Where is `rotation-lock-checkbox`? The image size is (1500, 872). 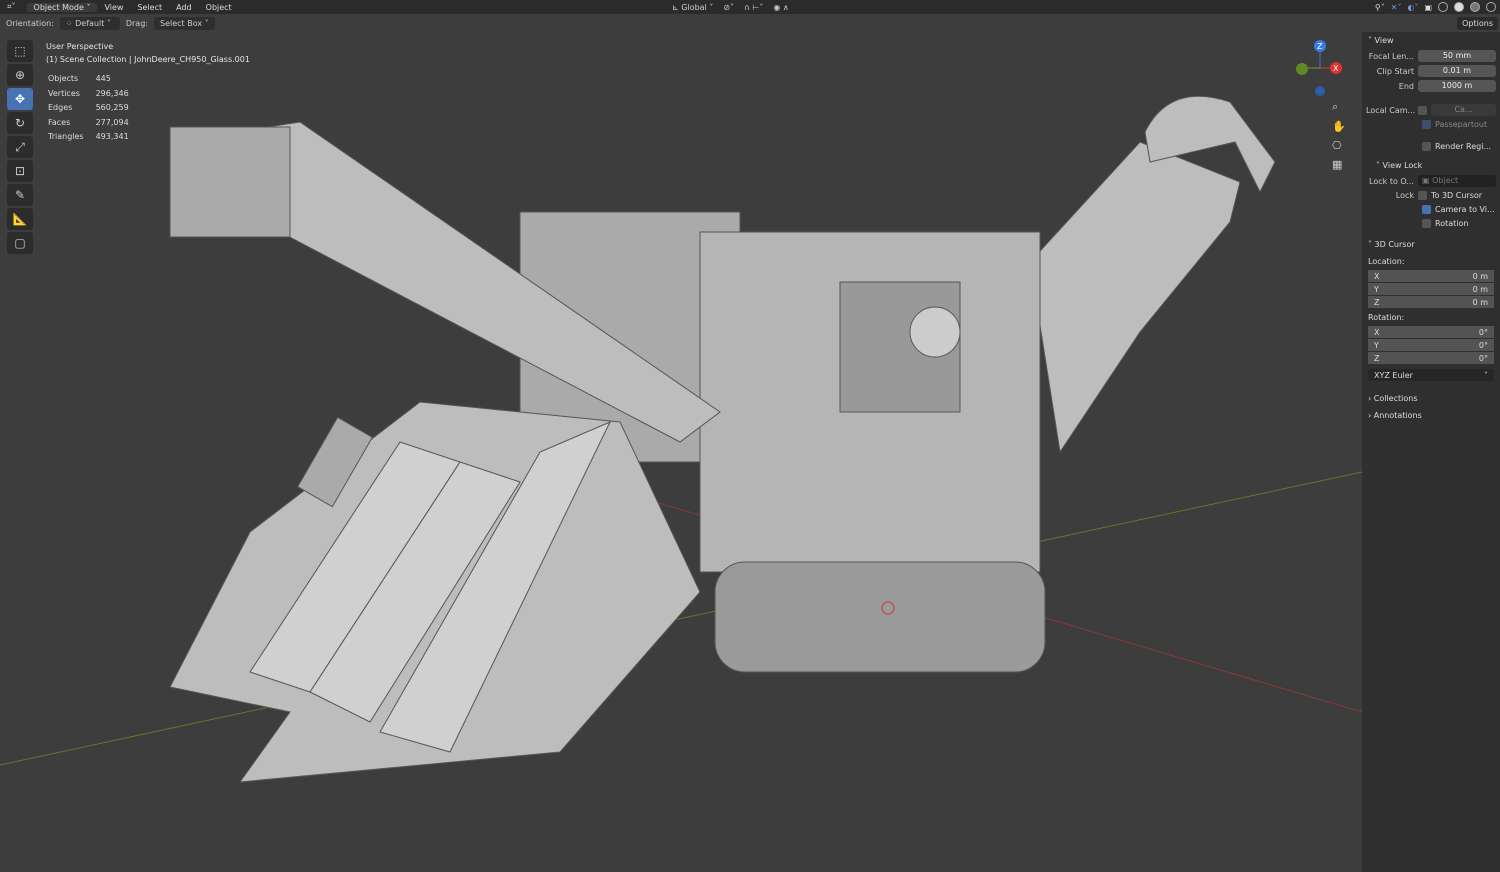
rotation-lock-checkbox is located at coordinates (1426, 223).